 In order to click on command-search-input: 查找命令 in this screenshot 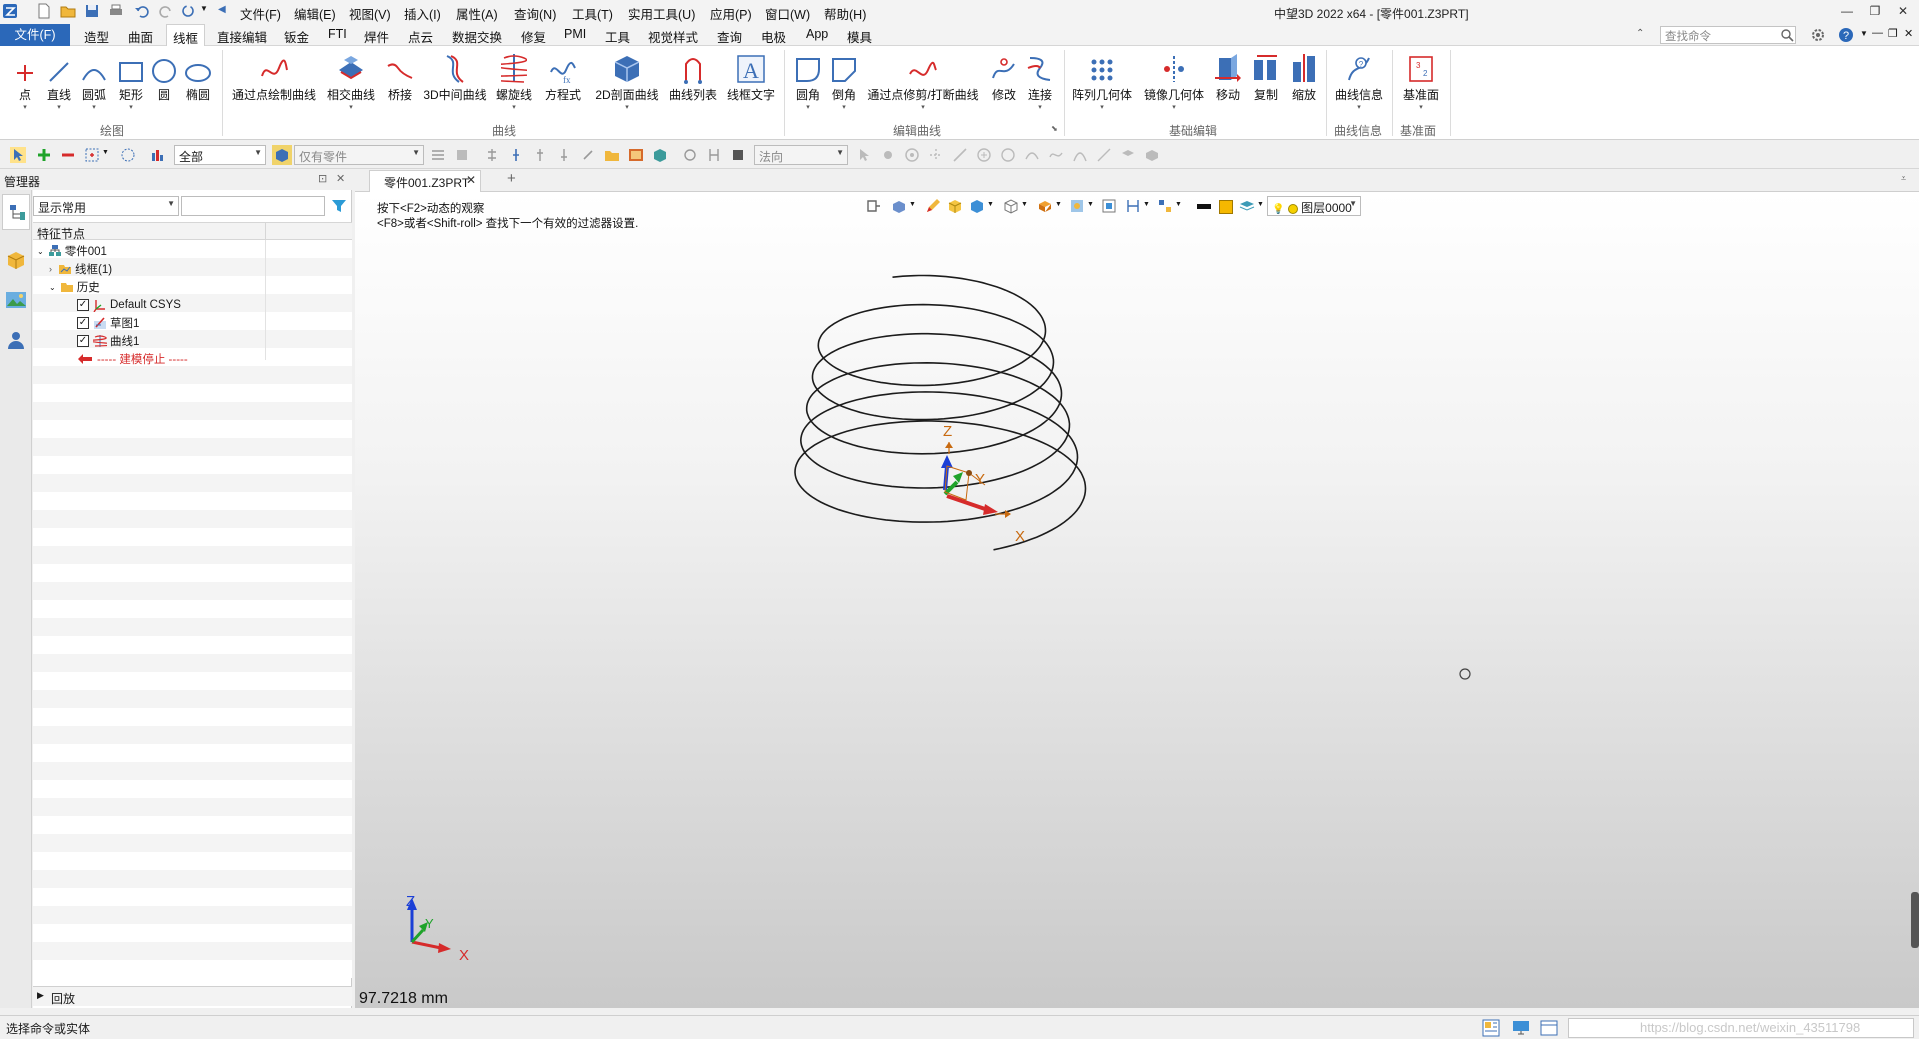, I will do `click(1728, 35)`.